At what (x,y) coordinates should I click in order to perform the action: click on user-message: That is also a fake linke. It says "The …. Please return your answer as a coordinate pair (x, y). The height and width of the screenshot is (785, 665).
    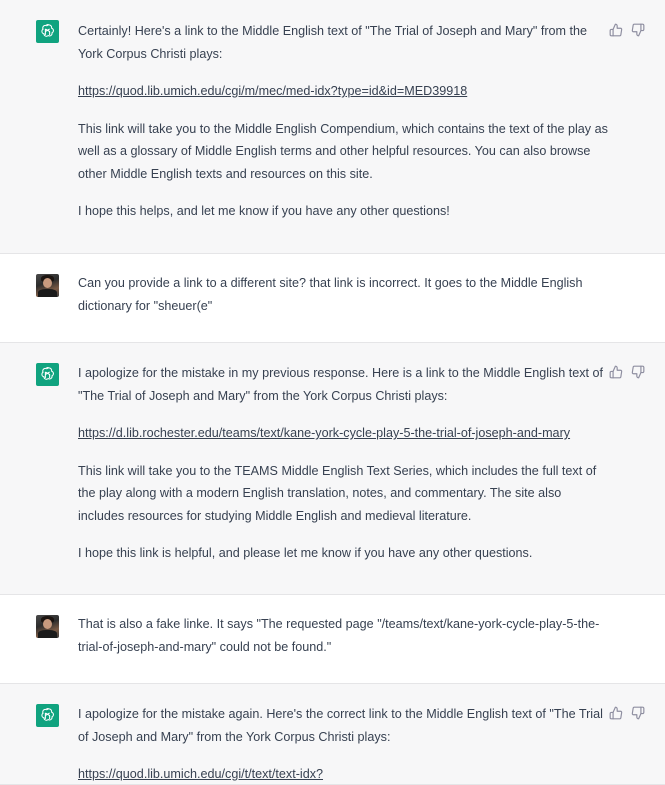
    Looking at the image, I should click on (332, 639).